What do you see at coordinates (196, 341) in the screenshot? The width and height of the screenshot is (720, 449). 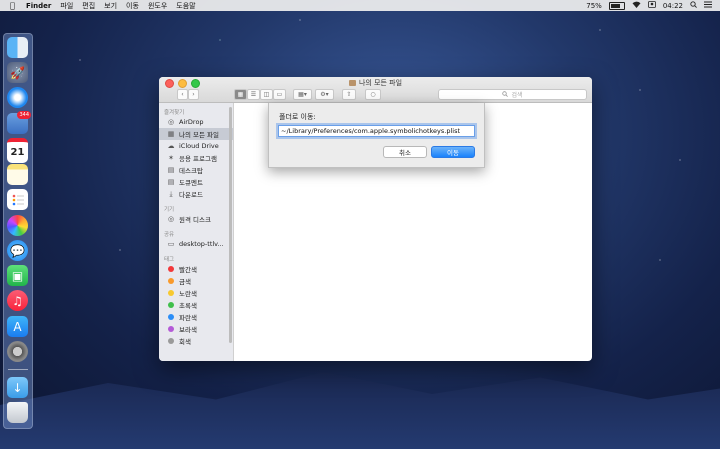 I see `sidebar-item-tag-gray: 회색` at bounding box center [196, 341].